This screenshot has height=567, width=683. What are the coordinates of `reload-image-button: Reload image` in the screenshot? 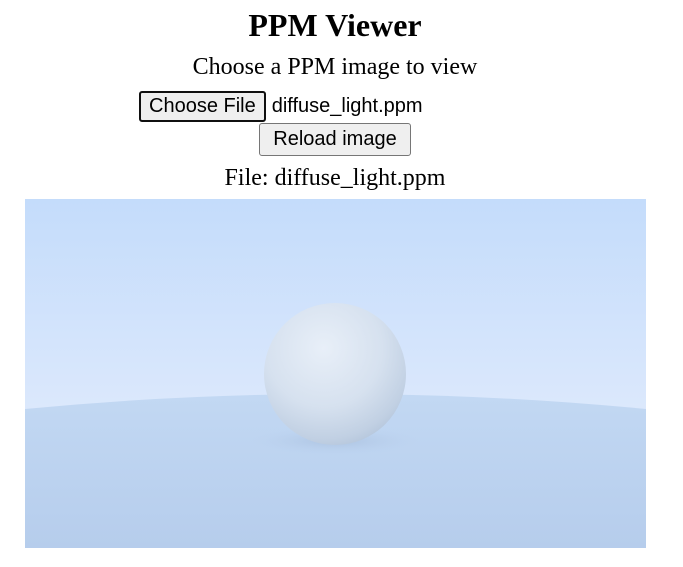 It's located at (335, 139).